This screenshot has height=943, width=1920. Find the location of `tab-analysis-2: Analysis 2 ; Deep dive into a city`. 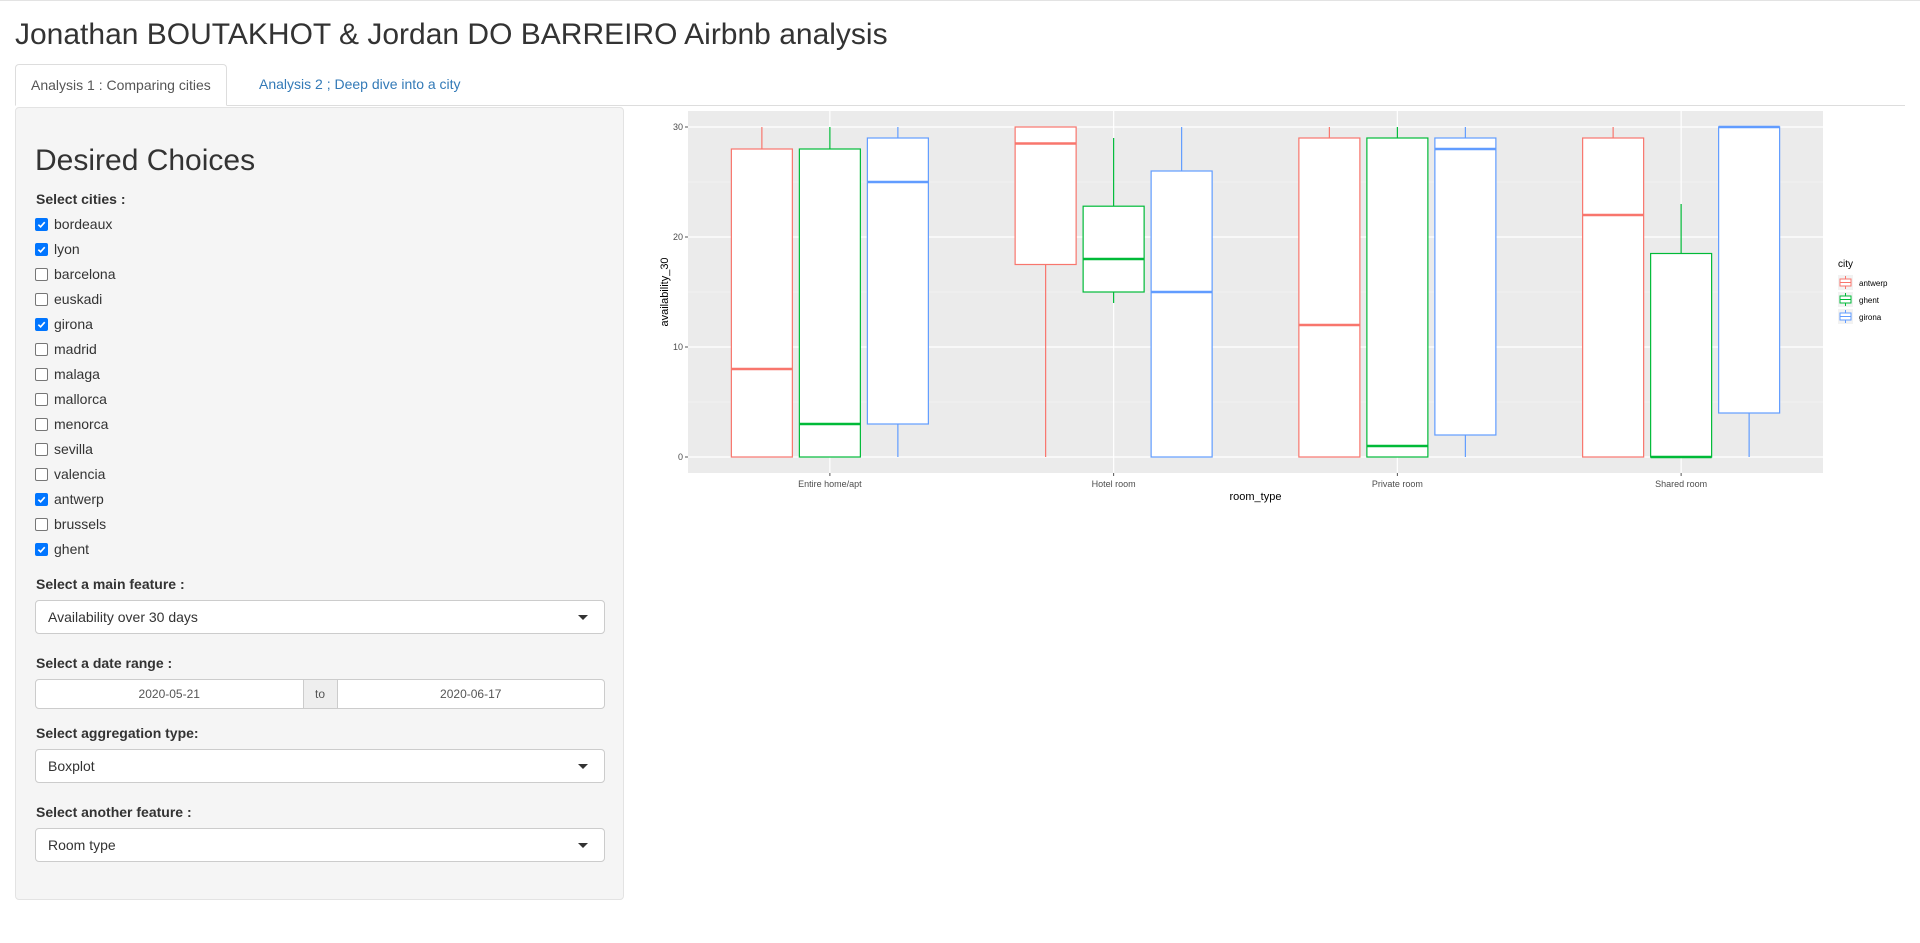

tab-analysis-2: Analysis 2 ; Deep dive into a city is located at coordinates (360, 84).